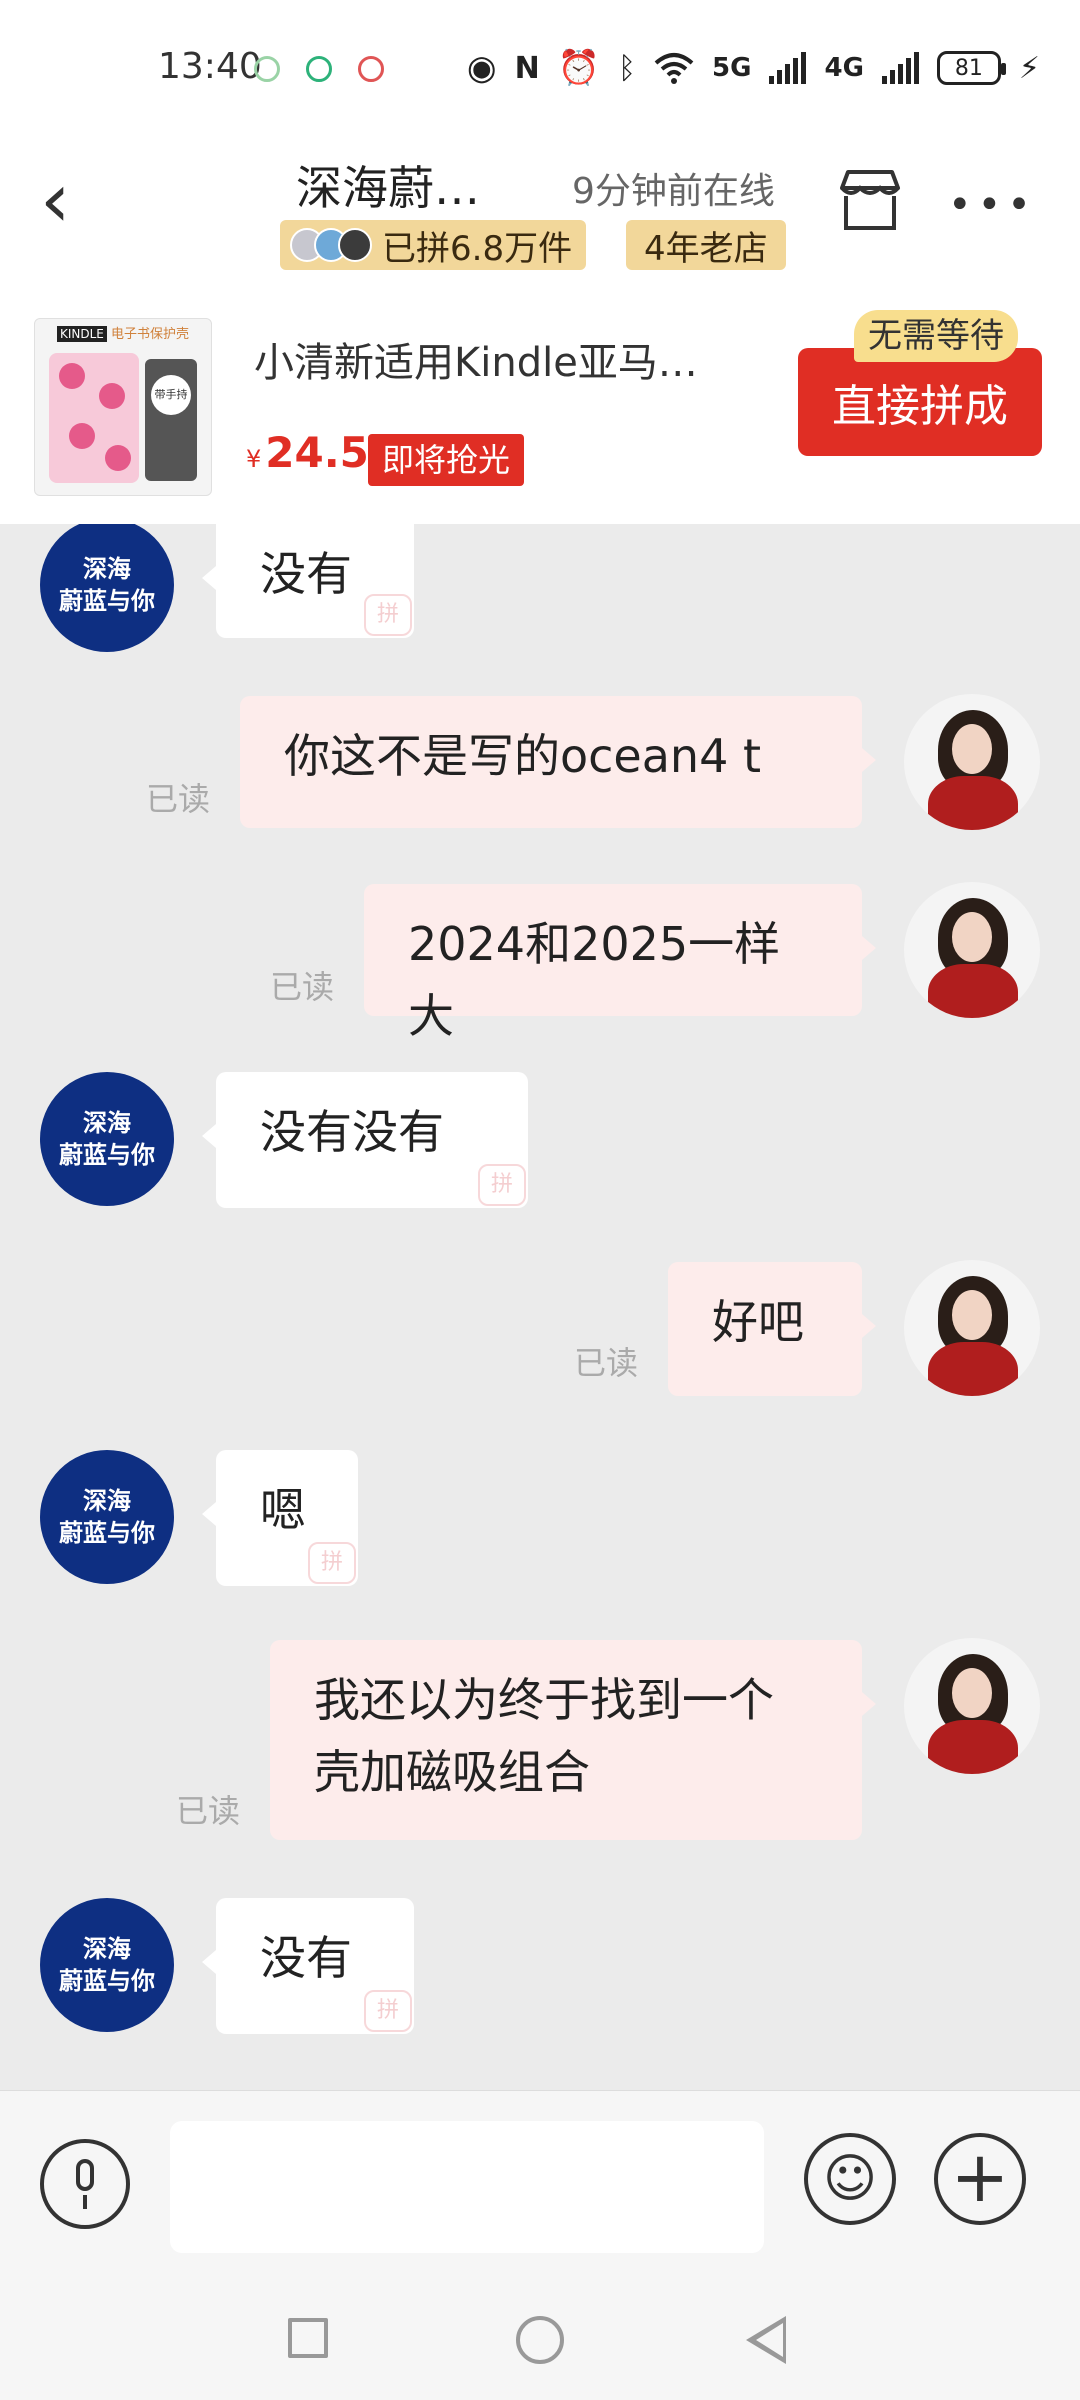 The width and height of the screenshot is (1080, 2400). What do you see at coordinates (844, 68) in the screenshot?
I see `network-4g-label: 4G` at bounding box center [844, 68].